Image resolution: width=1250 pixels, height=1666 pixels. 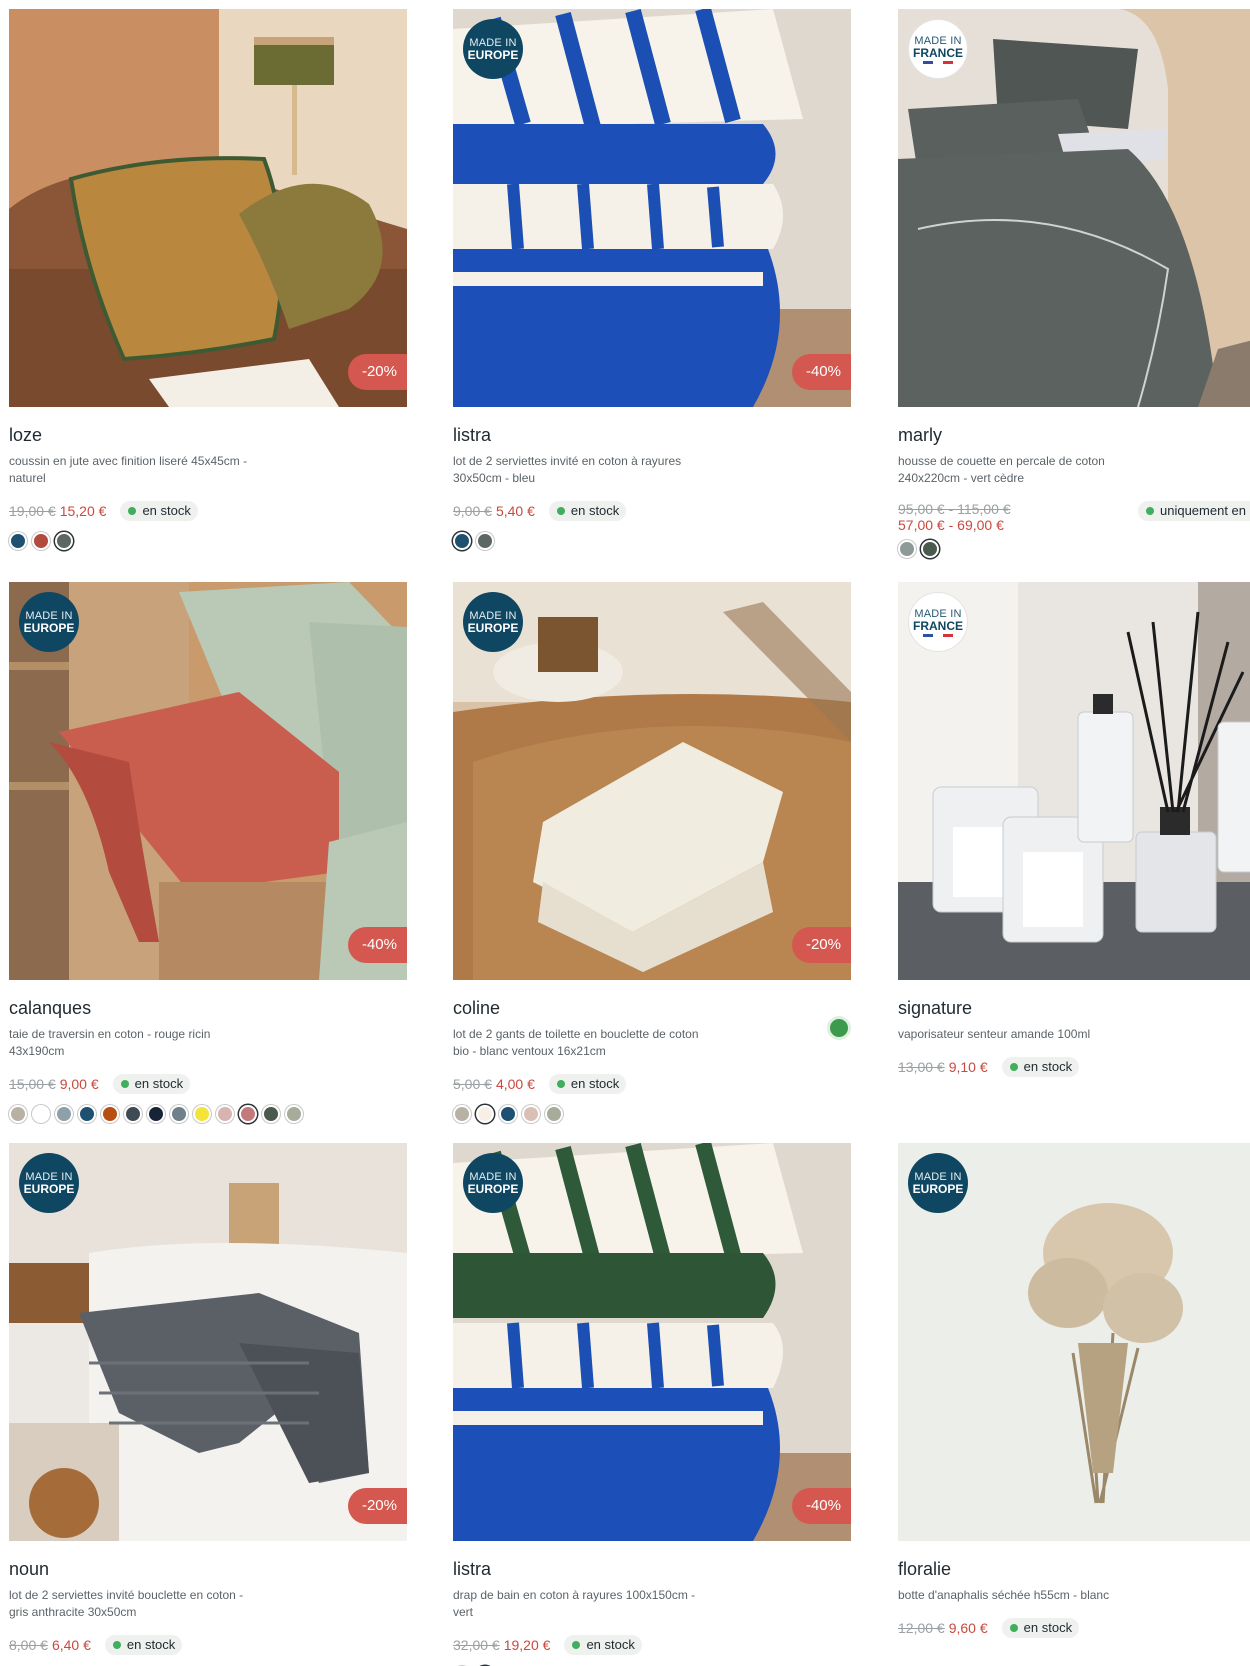 I want to click on price-row: 9,00 € 5,40 € en stock, so click(x=652, y=511).